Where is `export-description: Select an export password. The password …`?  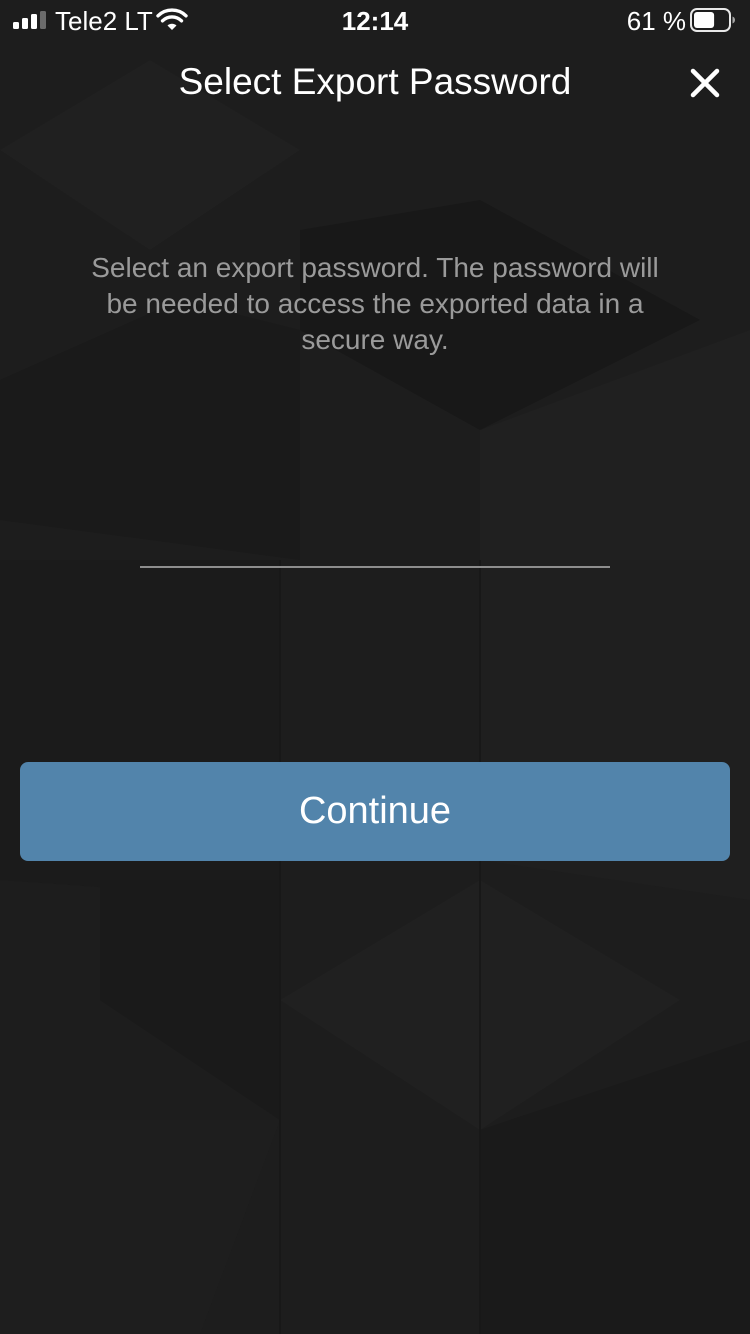 export-description: Select an export password. The password … is located at coordinates (375, 303).